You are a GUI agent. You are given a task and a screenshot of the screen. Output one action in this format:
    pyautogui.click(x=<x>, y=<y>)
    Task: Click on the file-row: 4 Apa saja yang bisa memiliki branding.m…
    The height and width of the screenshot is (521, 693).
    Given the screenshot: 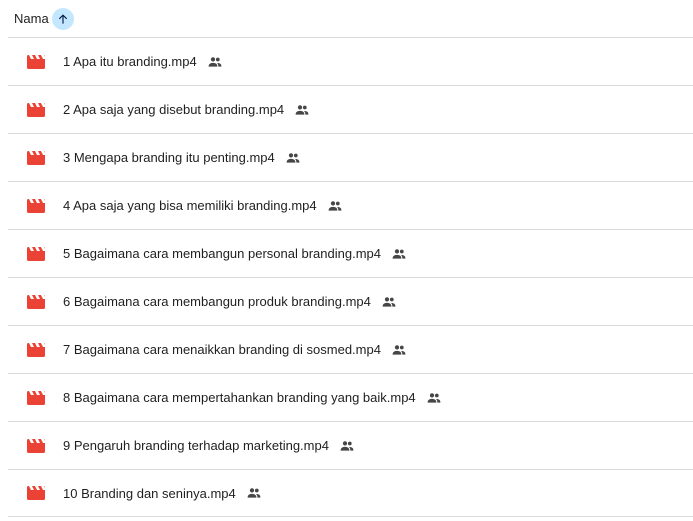 What is the action you would take?
    pyautogui.click(x=350, y=205)
    